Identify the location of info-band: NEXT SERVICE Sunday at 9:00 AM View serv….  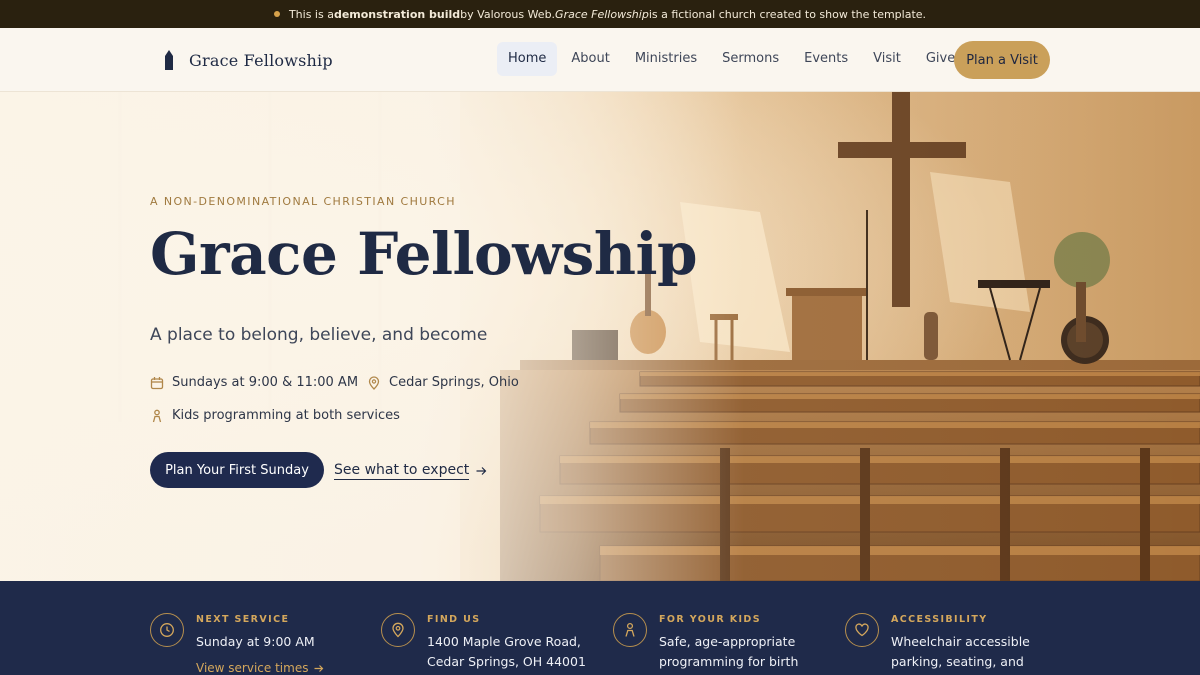
(600, 628).